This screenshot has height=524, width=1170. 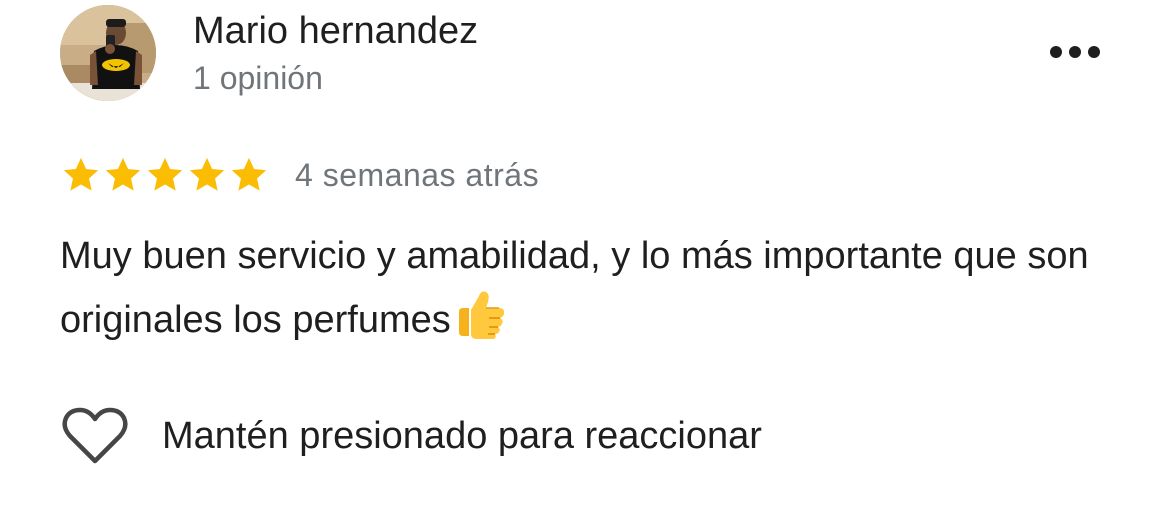 I want to click on more-options-button, so click(x=1075, y=52).